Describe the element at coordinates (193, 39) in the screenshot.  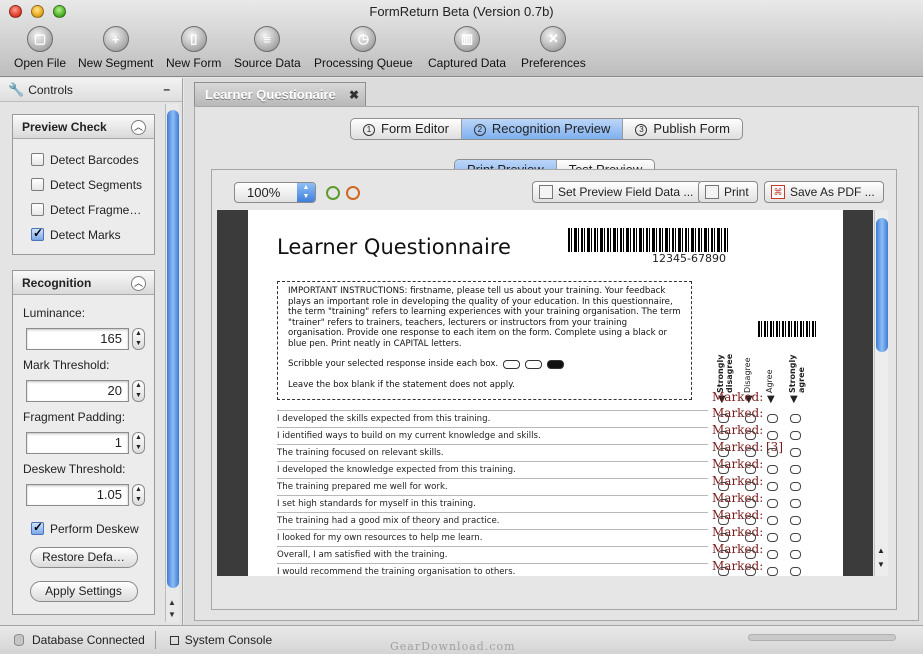
I see `new-form-icon: ▯` at that location.